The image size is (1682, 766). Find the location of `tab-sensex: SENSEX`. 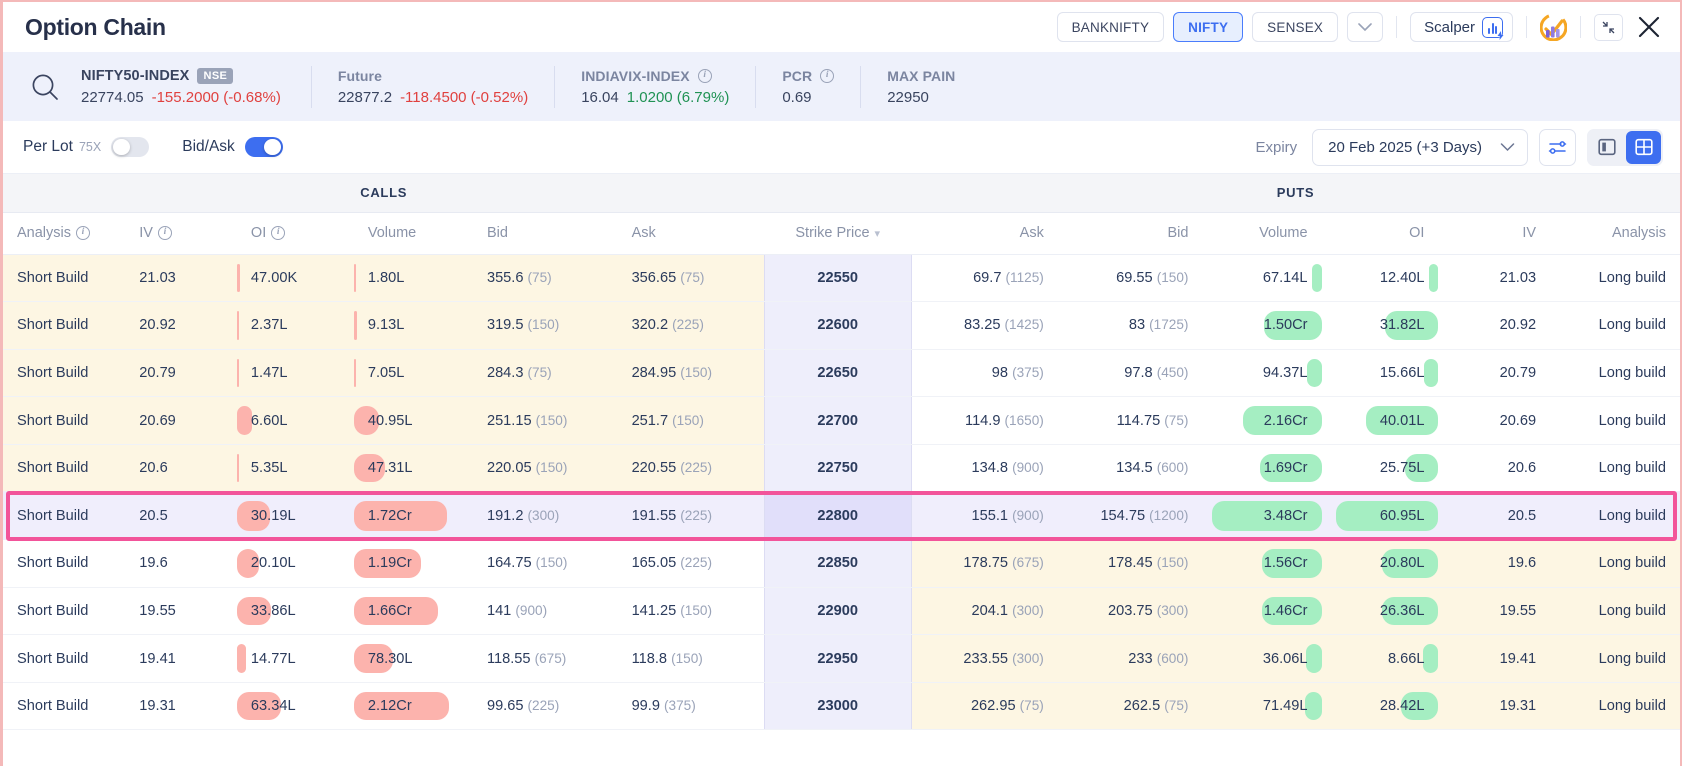

tab-sensex: SENSEX is located at coordinates (1295, 27).